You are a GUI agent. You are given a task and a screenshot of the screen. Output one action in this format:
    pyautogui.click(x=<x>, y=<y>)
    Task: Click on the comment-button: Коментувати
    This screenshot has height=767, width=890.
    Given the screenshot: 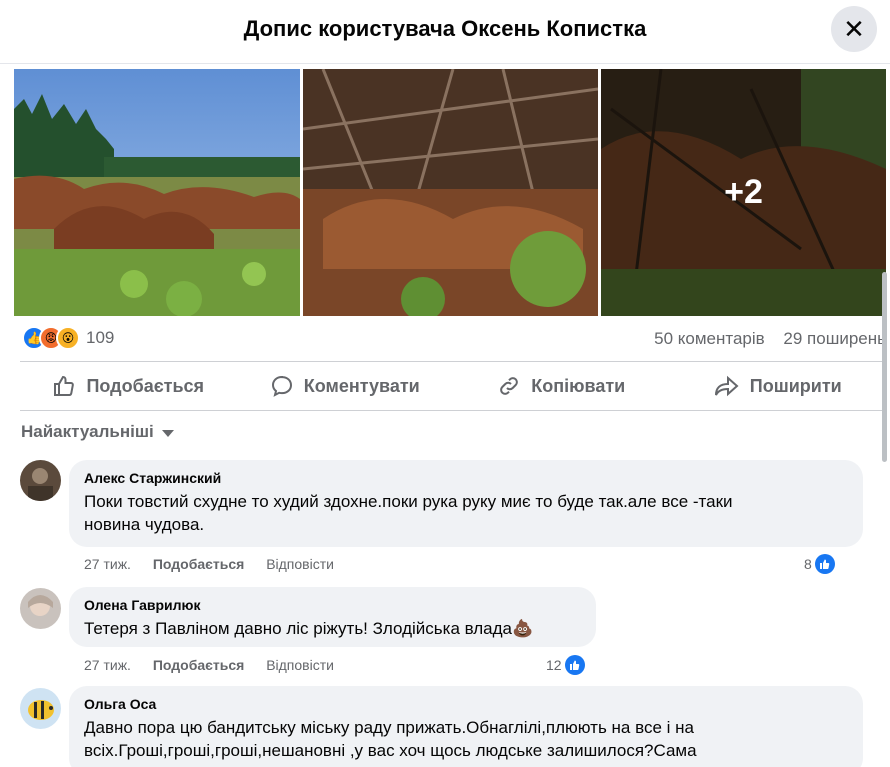 What is the action you would take?
    pyautogui.click(x=345, y=386)
    